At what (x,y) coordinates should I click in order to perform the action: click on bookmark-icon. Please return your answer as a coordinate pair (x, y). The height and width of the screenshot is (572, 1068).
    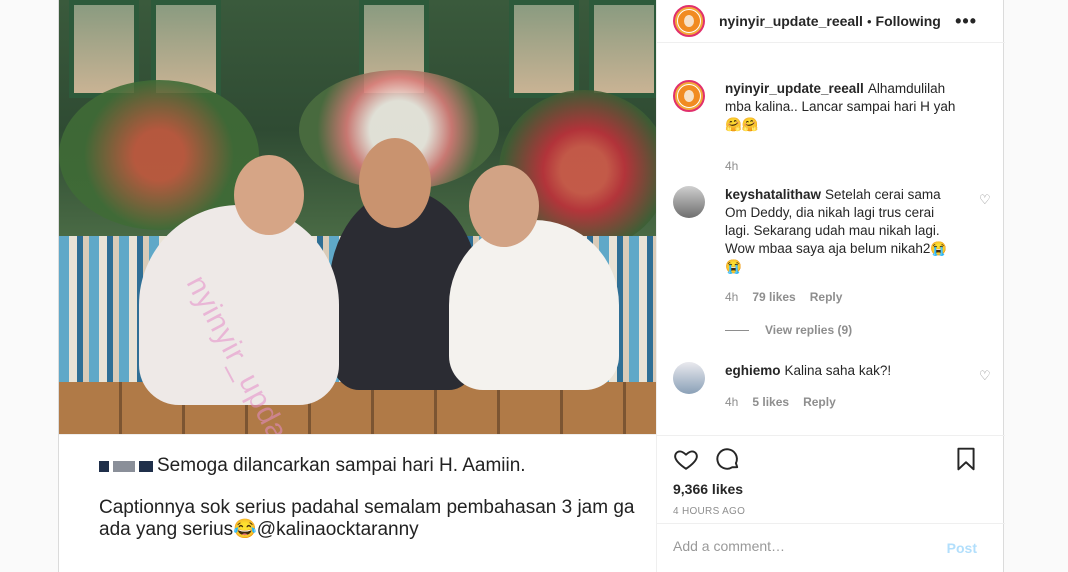
    Looking at the image, I should click on (966, 459).